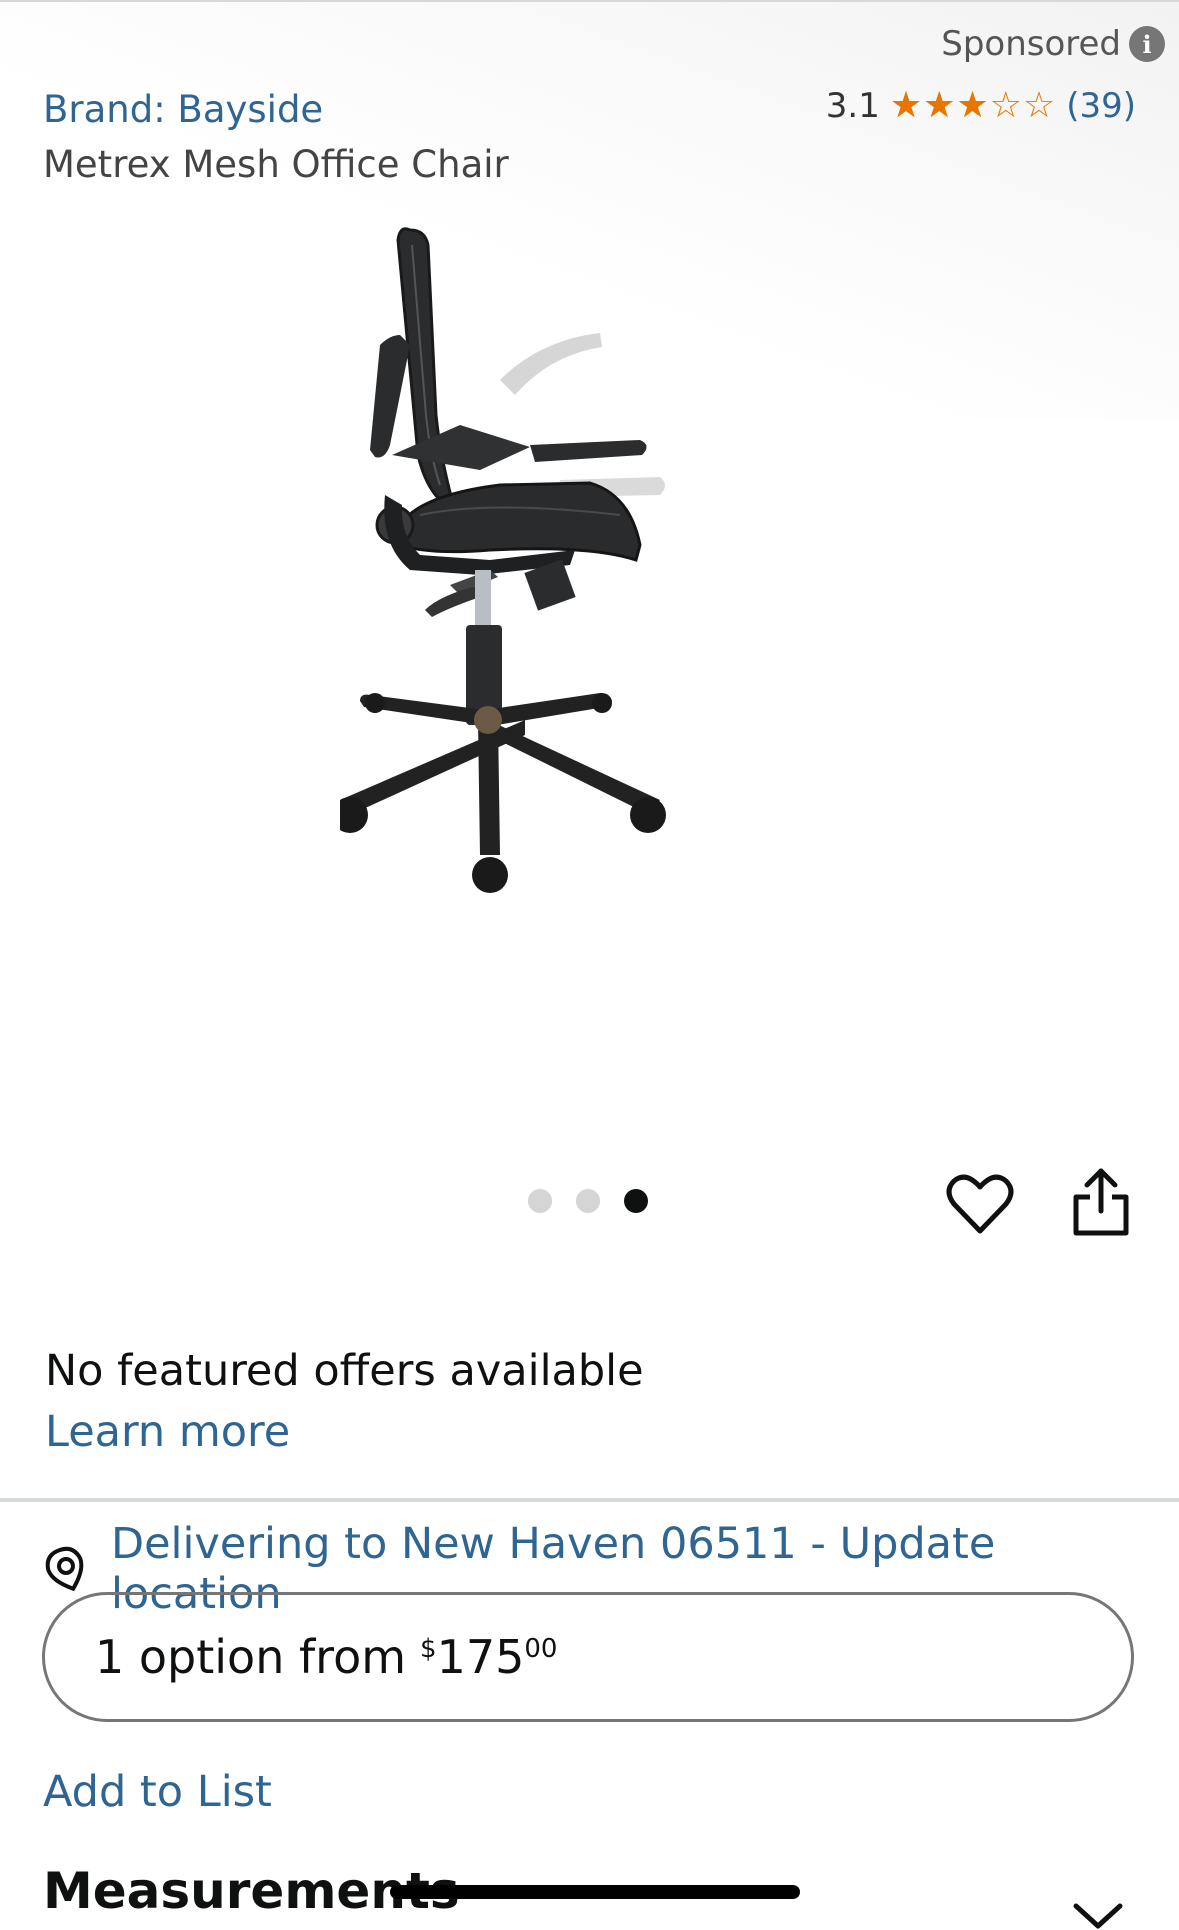  I want to click on sponsored-label: Sponsored i, so click(1053, 44).